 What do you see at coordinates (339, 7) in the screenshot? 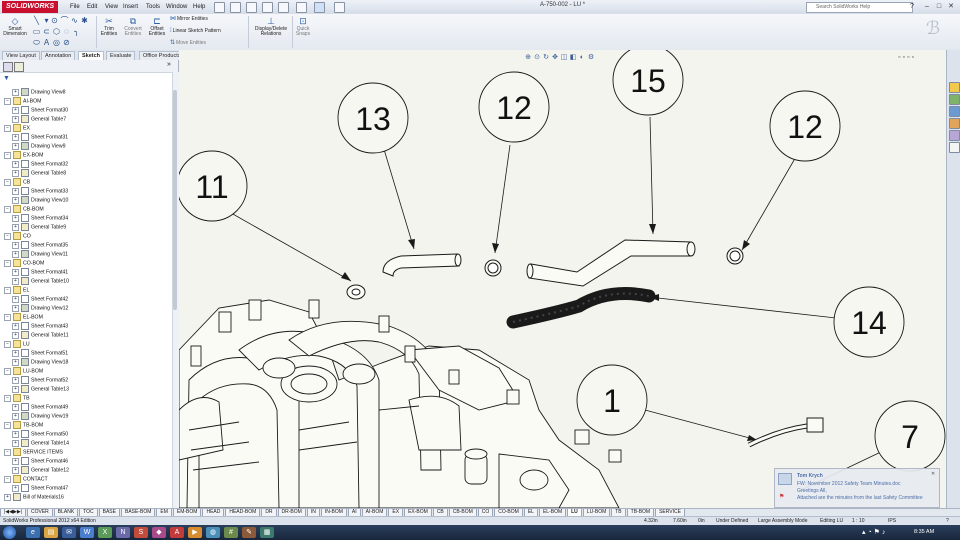
I see `options-icon` at bounding box center [339, 7].